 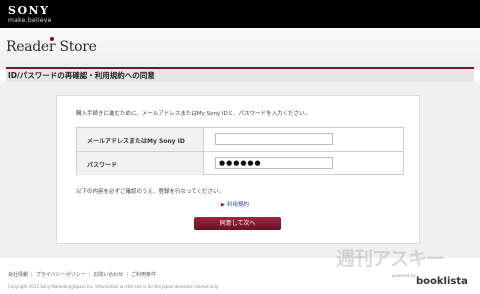 I want to click on terms-link: ▶ 利用規約, so click(x=235, y=204).